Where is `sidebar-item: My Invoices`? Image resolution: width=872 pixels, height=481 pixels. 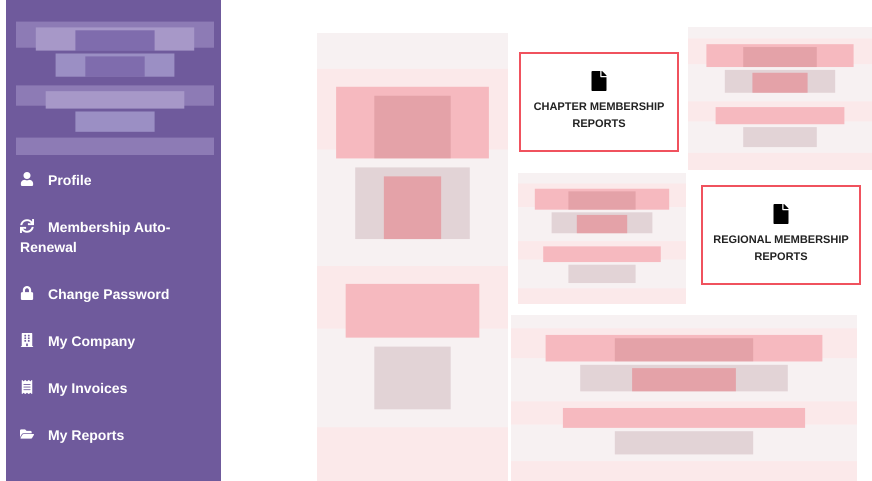
sidebar-item: My Invoices is located at coordinates (116, 388).